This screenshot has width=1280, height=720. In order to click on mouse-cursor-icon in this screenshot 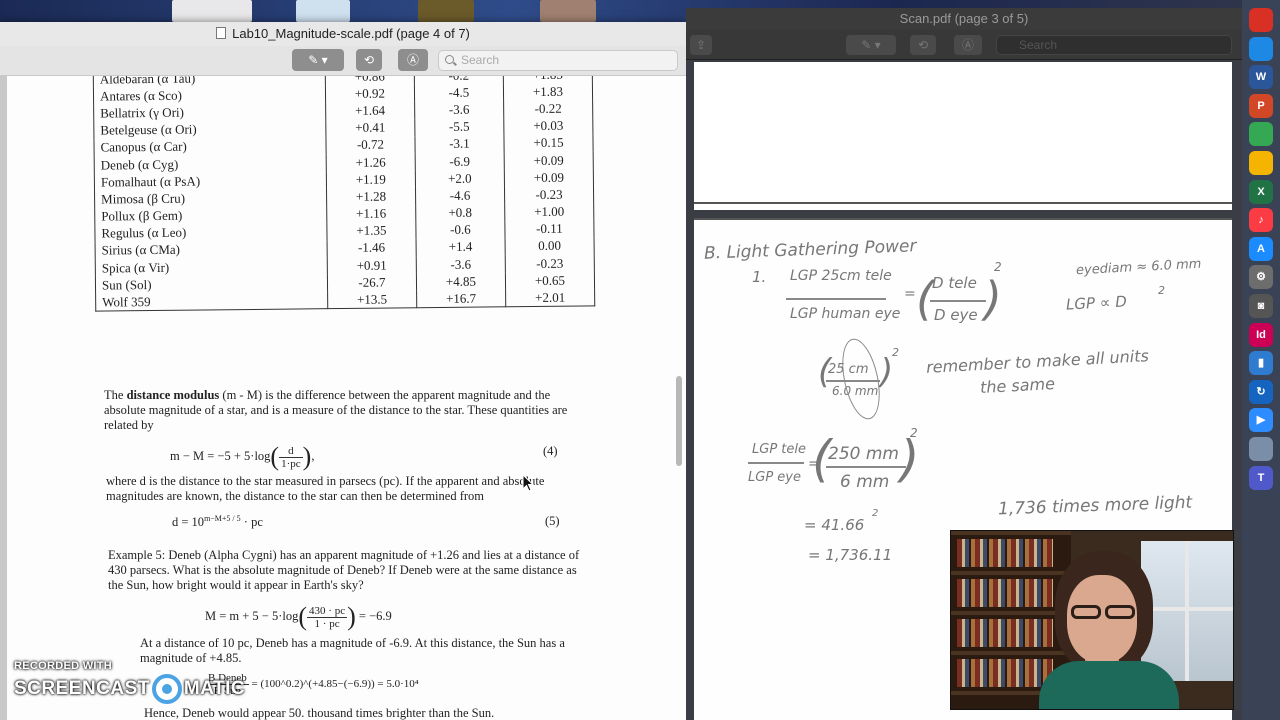, I will do `click(528, 483)`.